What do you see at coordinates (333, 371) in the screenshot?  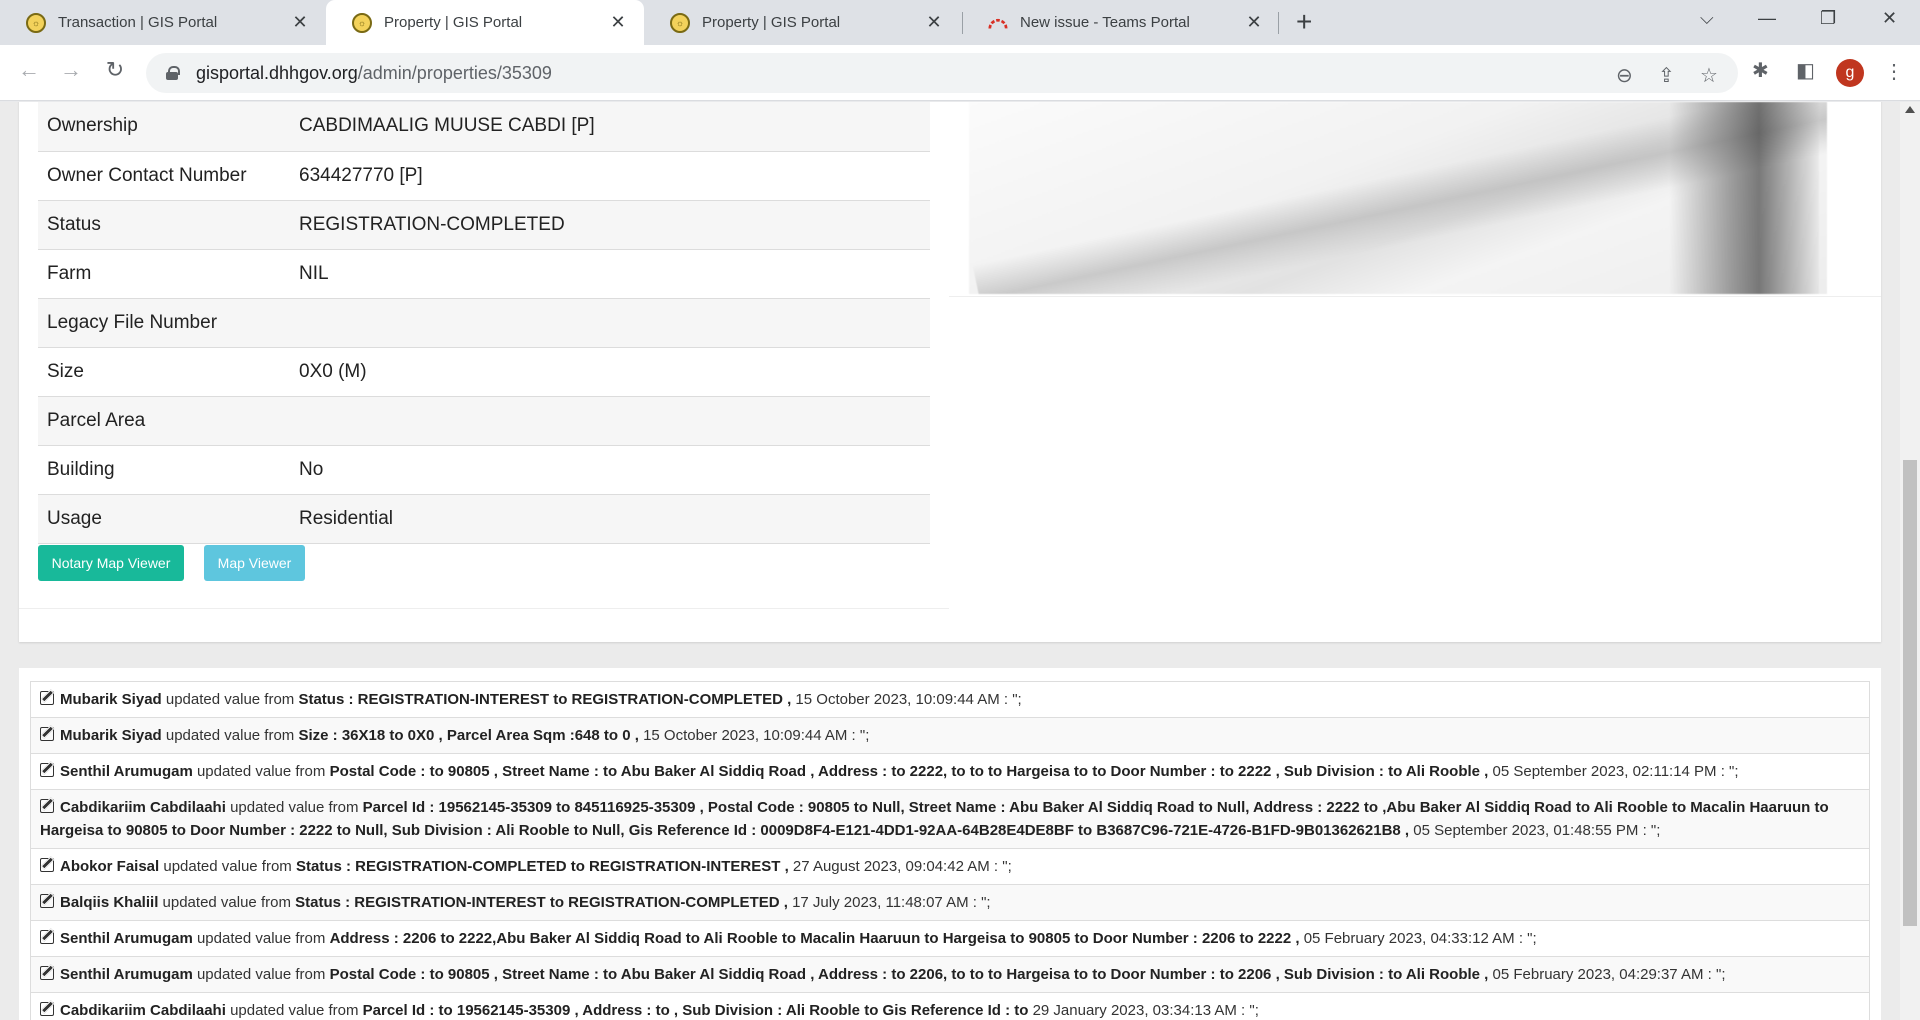 I see `property-value: 0X0 (M)` at bounding box center [333, 371].